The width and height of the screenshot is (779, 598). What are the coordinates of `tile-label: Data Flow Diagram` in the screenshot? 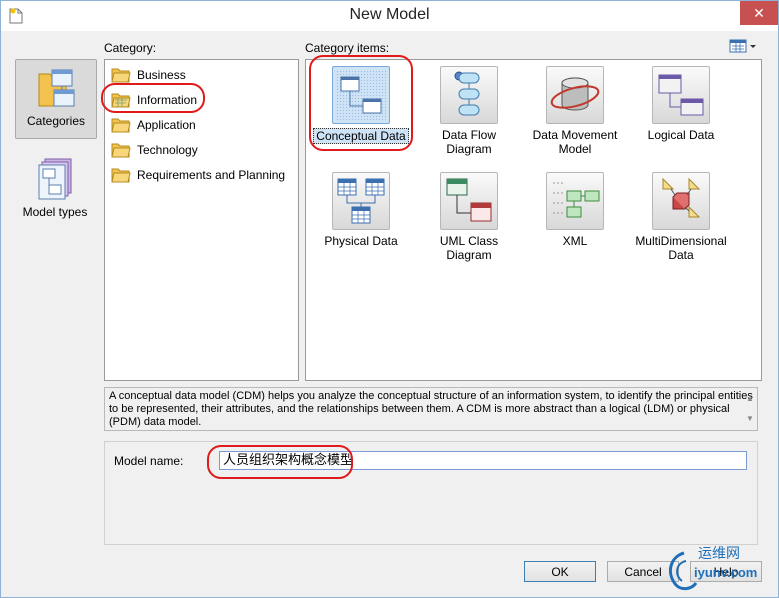 It's located at (469, 142).